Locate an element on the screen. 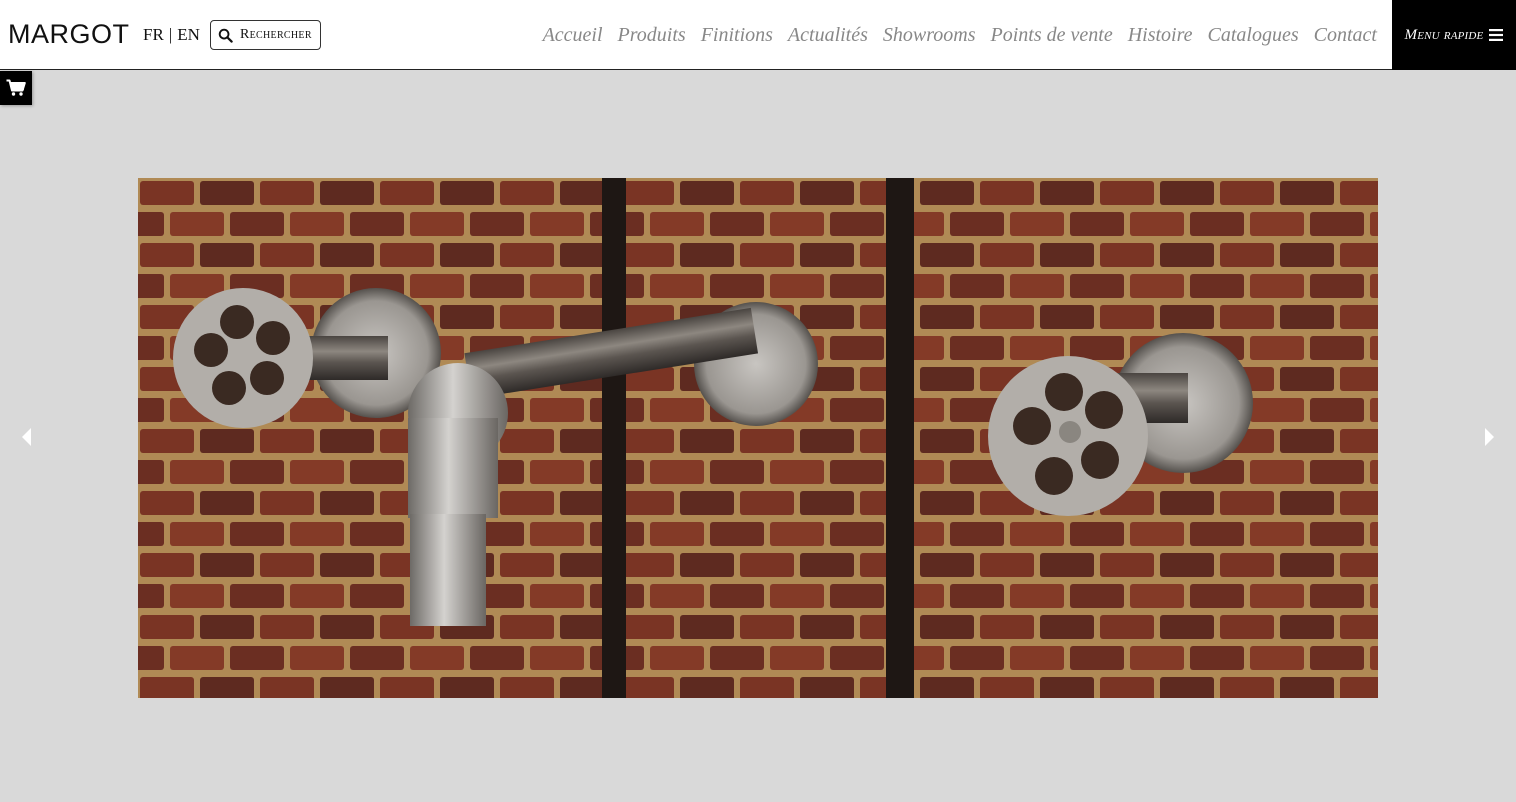  quick-menu-button: Menu rapide is located at coordinates (1454, 35).